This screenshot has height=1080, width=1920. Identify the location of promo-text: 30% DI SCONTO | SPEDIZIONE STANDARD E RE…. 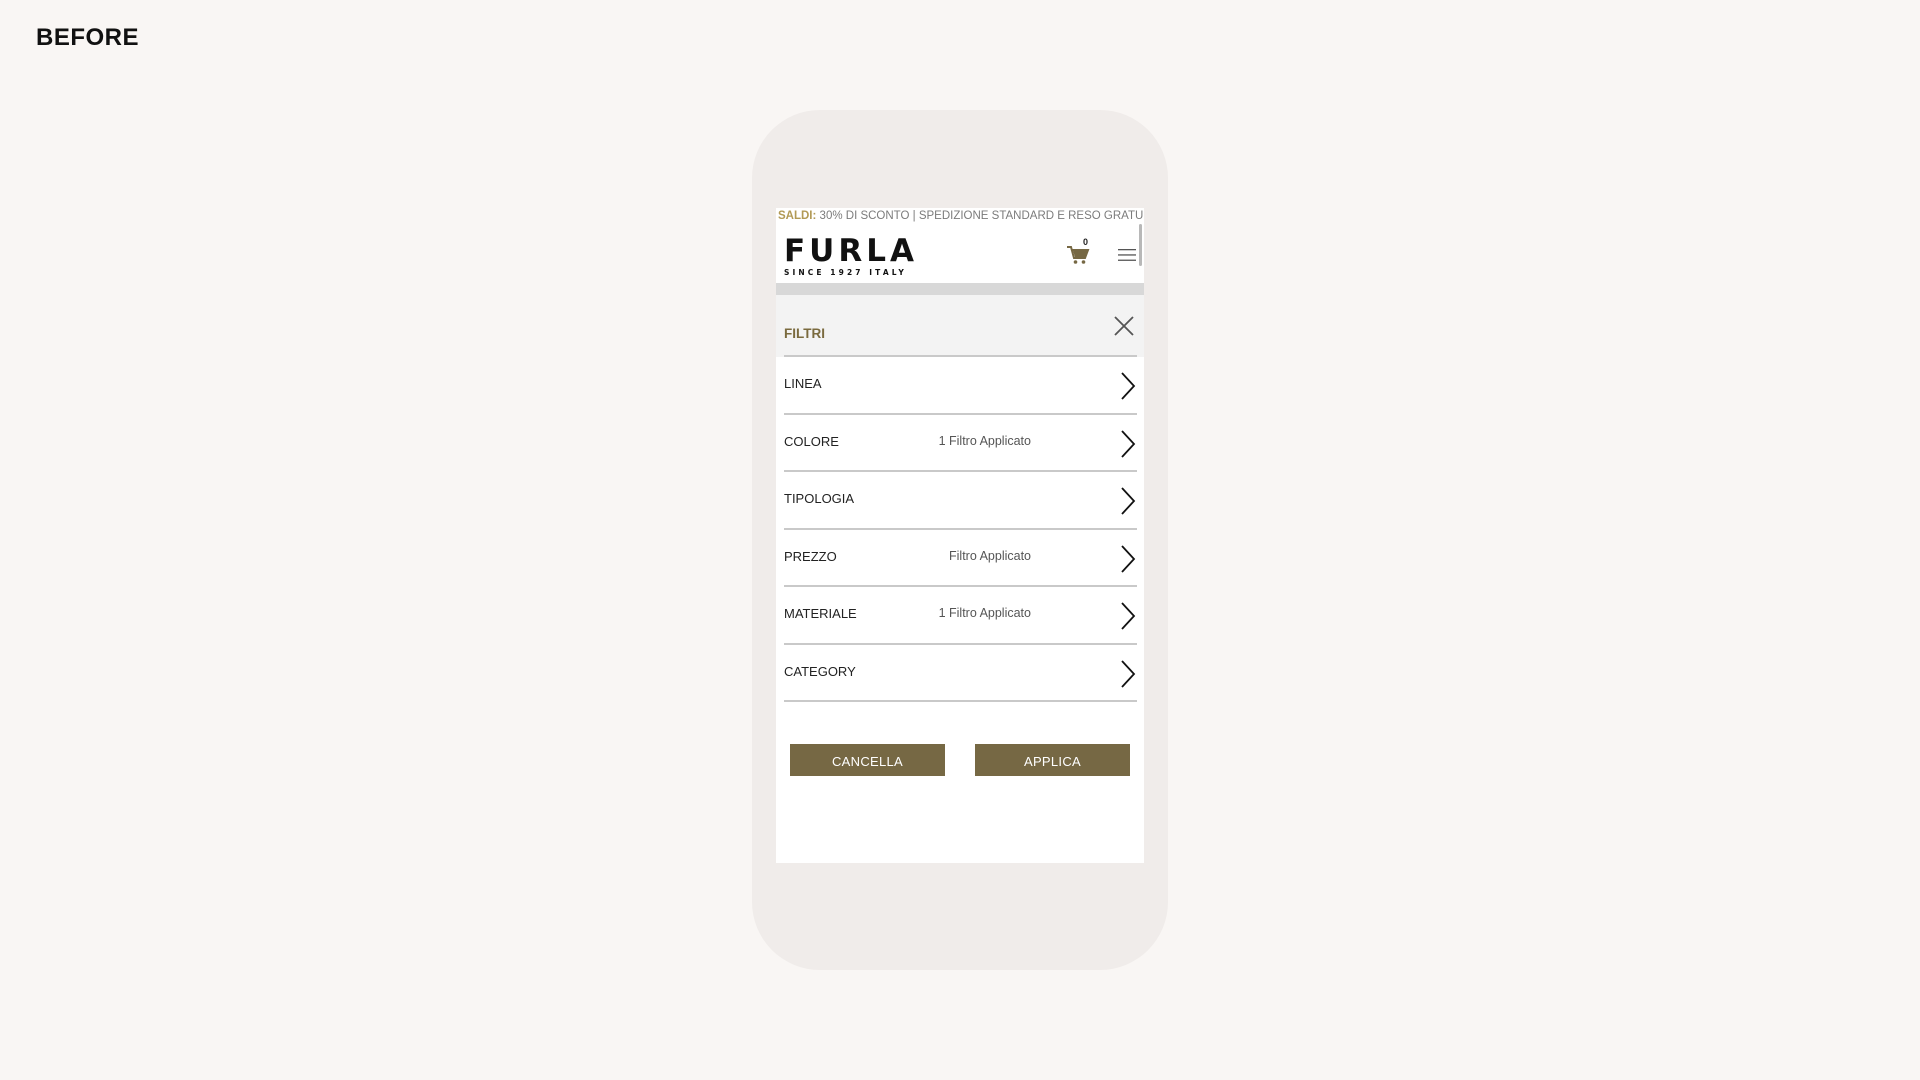
(981, 216).